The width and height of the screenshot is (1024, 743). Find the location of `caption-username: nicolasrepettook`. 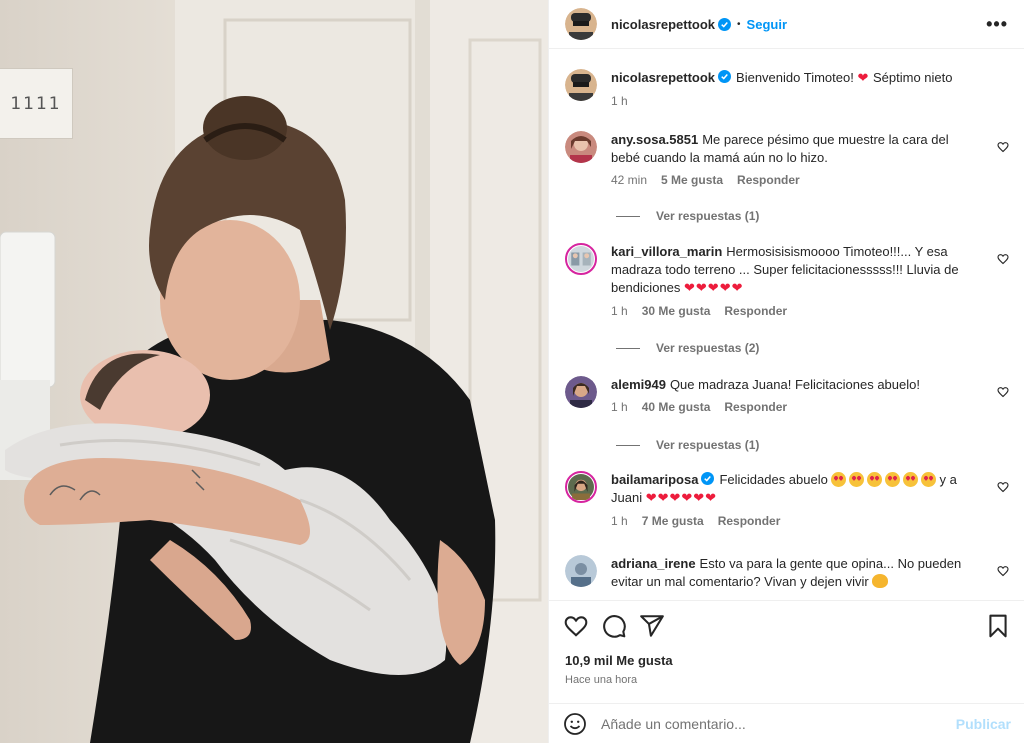

caption-username: nicolasrepettook is located at coordinates (663, 77).